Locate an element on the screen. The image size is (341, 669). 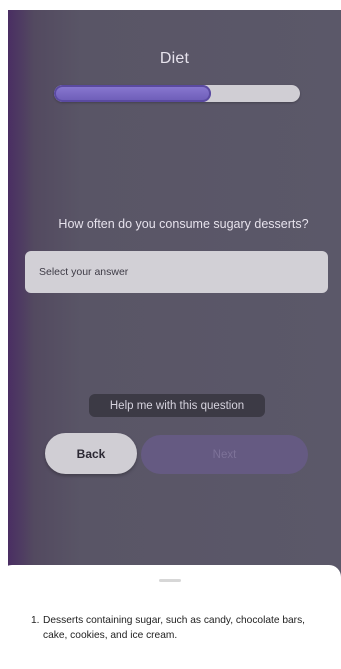
next-button: Next is located at coordinates (224, 454).